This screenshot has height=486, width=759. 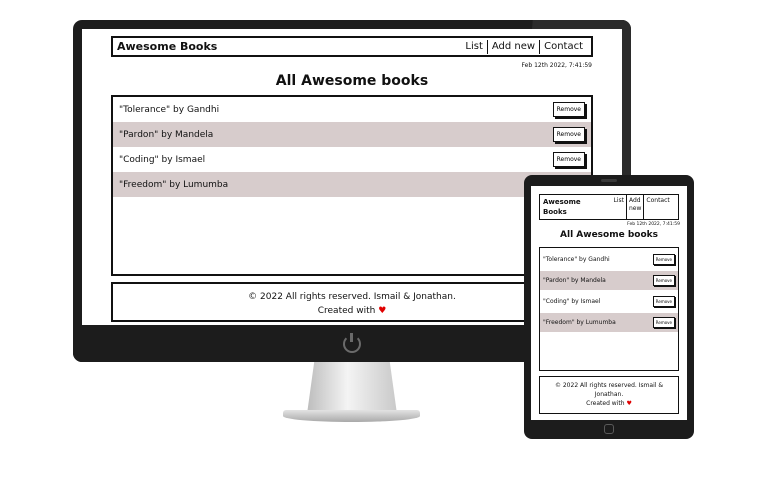 What do you see at coordinates (609, 385) in the screenshot?
I see `footer-copyright: © 2022 All rights reserved. Ismail &` at bounding box center [609, 385].